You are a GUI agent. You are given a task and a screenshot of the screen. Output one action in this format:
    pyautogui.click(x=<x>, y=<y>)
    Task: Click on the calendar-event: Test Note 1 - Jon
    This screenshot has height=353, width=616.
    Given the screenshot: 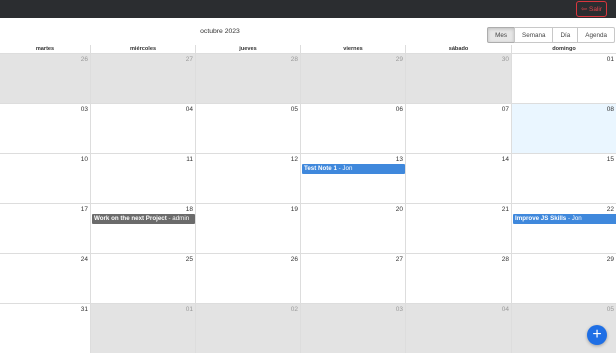 What is the action you would take?
    pyautogui.click(x=353, y=169)
    